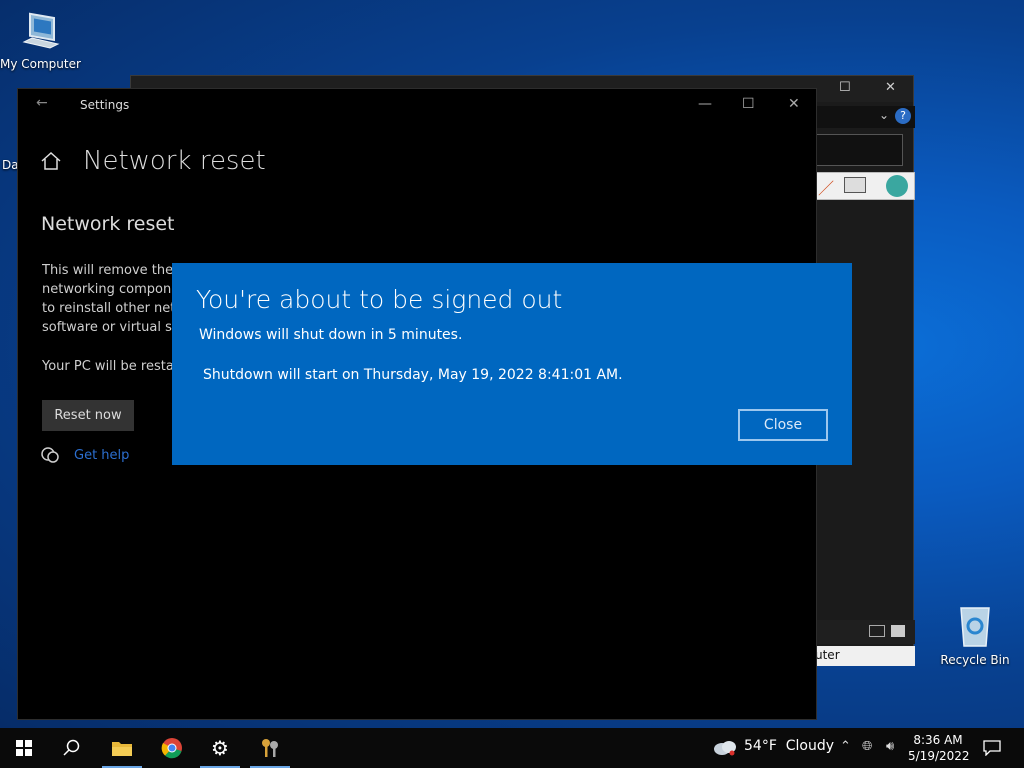 This screenshot has width=1024, height=768. I want to click on search-button, so click(72, 748).